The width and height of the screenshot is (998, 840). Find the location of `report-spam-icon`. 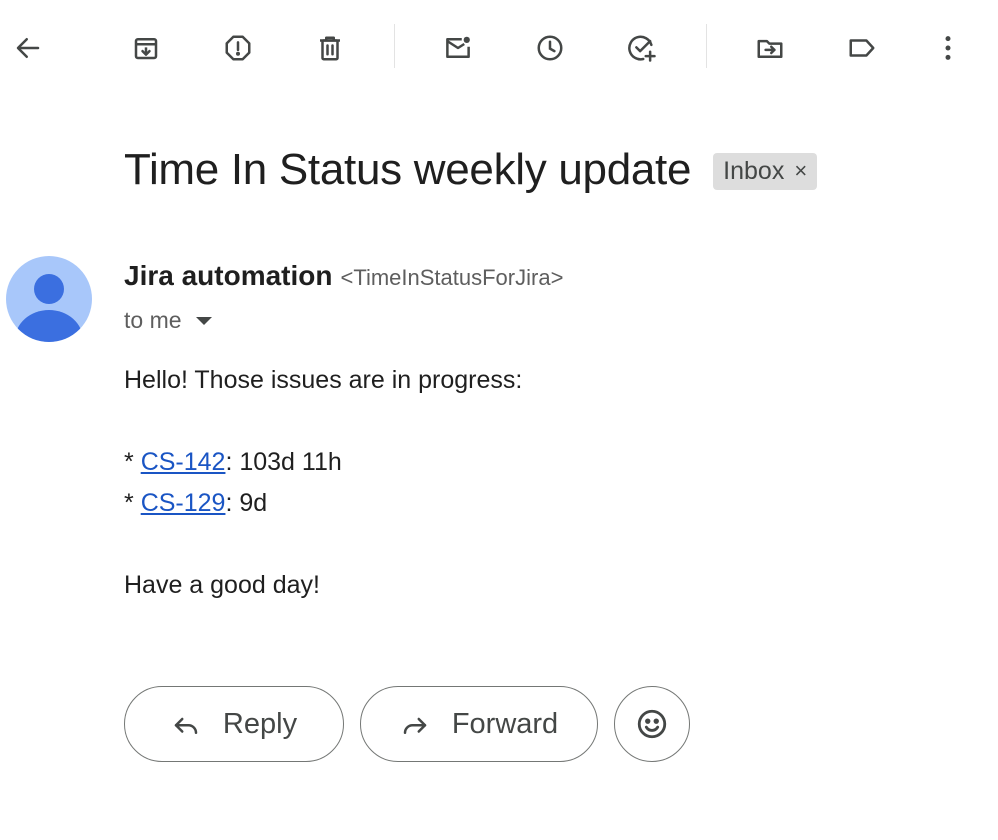

report-spam-icon is located at coordinates (238, 48).